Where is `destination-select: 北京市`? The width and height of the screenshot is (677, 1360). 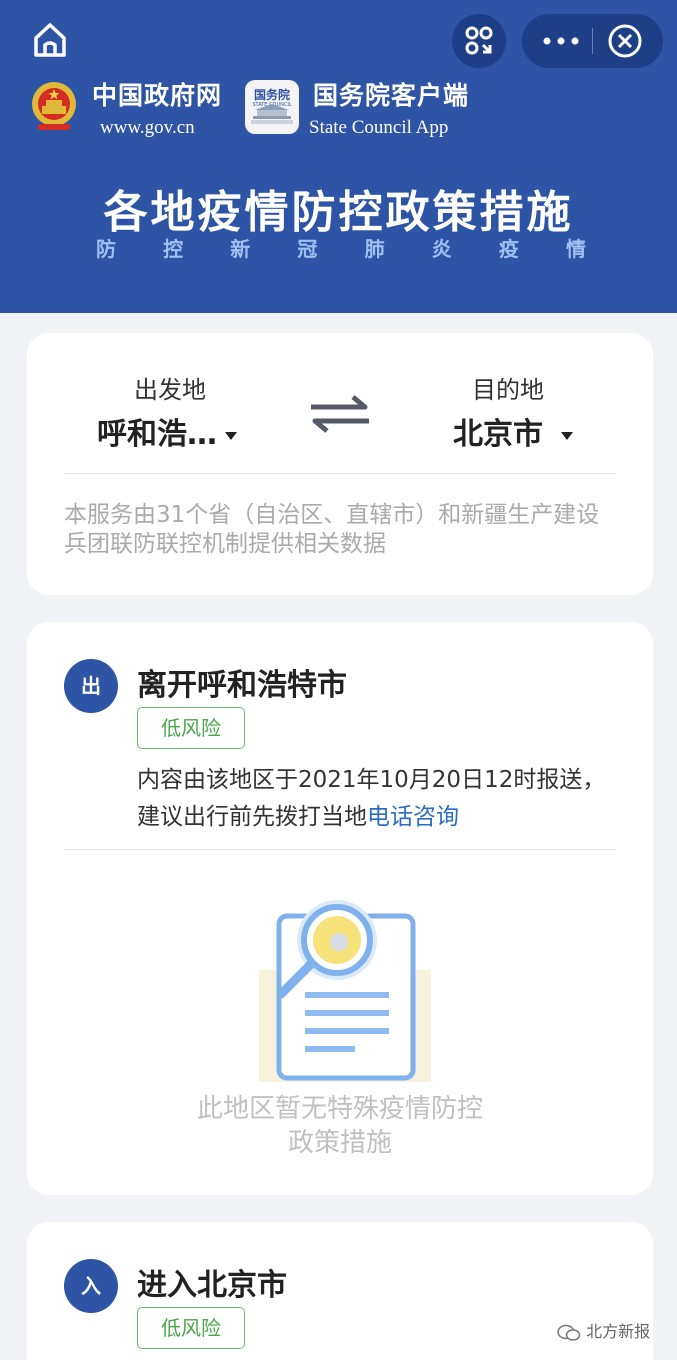 destination-select: 北京市 is located at coordinates (513, 431).